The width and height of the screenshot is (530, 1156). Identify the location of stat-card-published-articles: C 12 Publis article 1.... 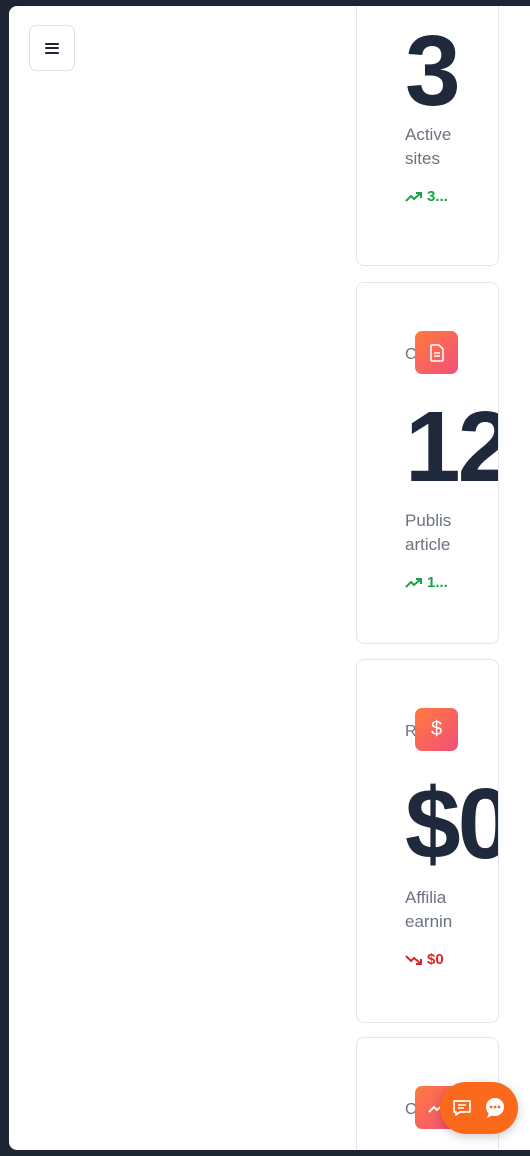
(427, 463).